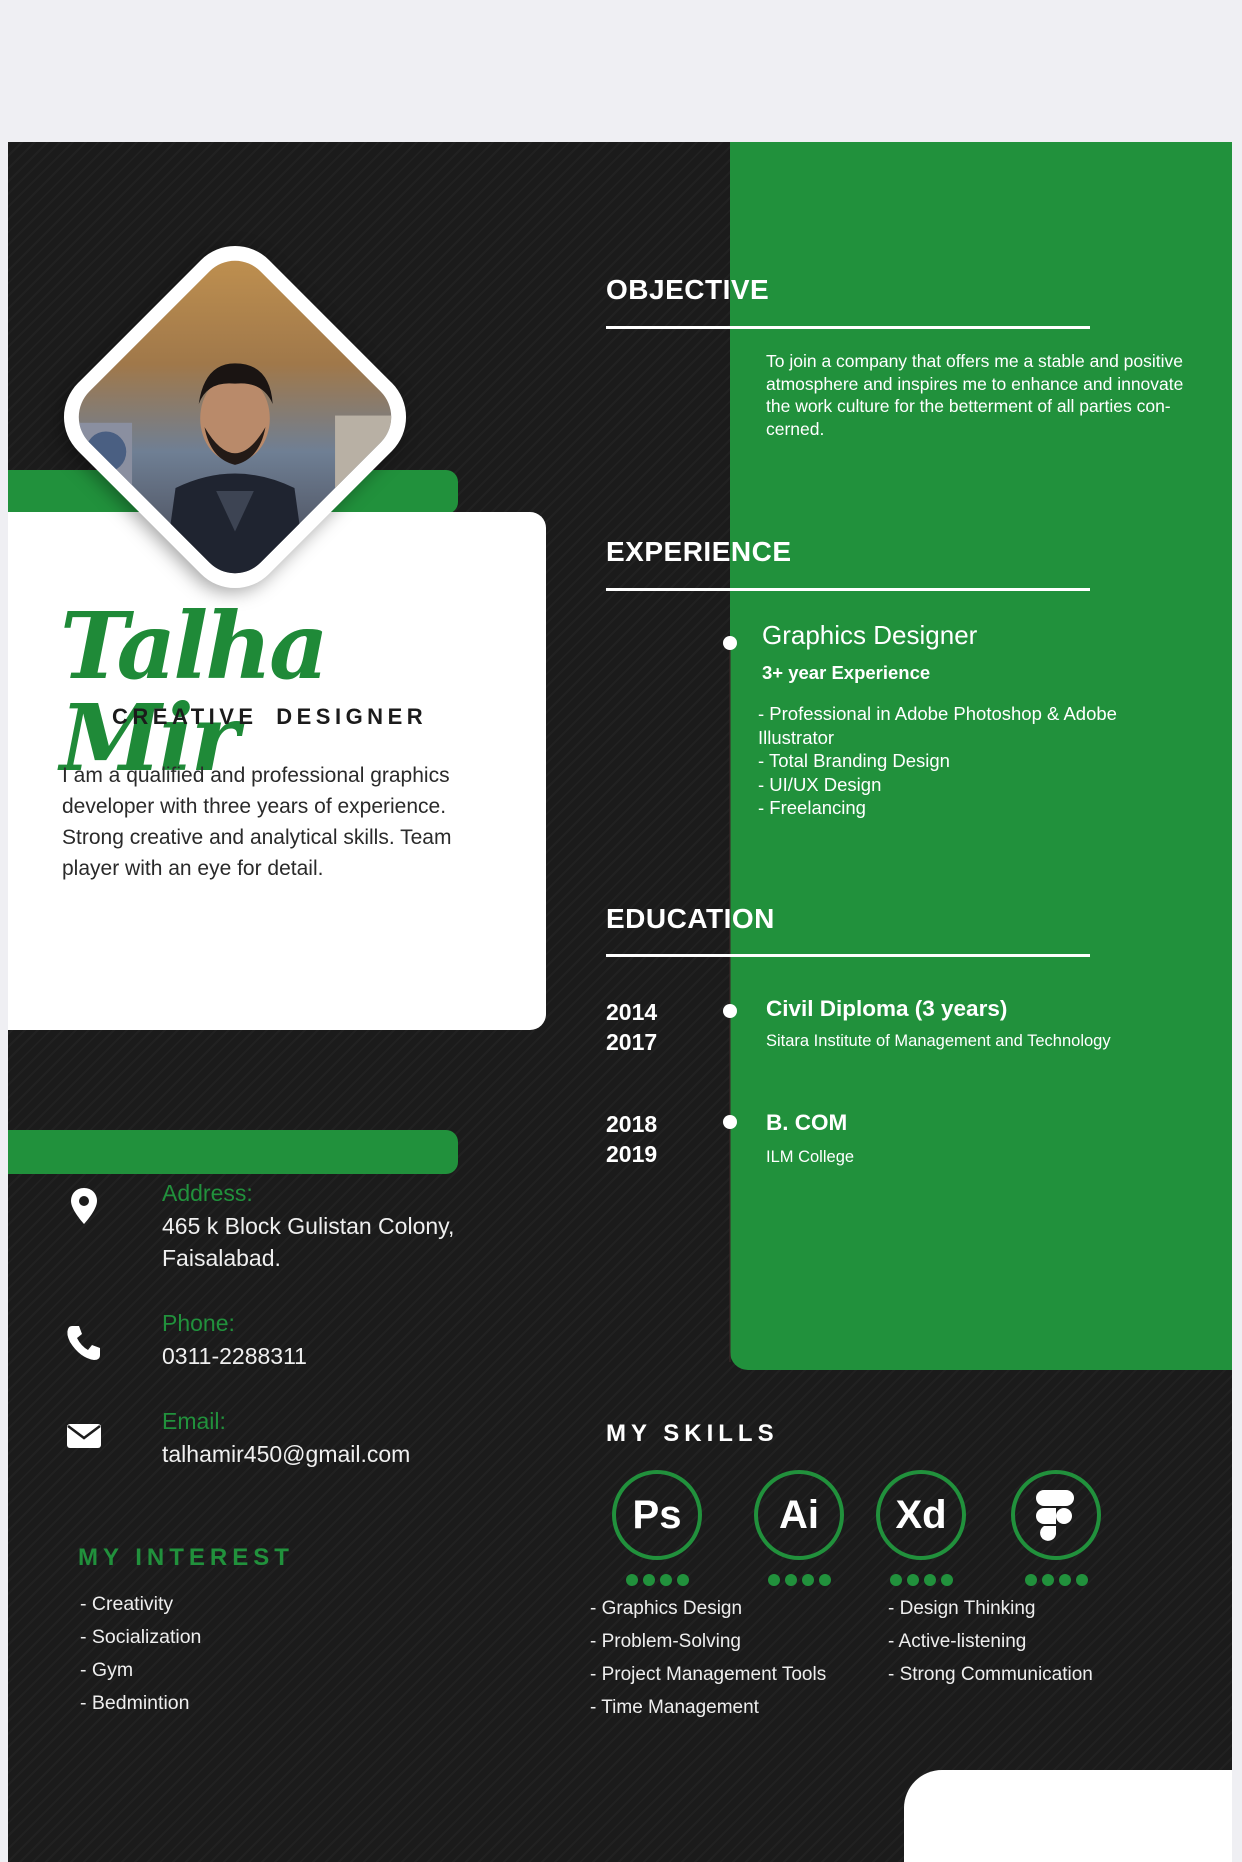  I want to click on education-degree: Civil Diploma (3 years), so click(887, 1008).